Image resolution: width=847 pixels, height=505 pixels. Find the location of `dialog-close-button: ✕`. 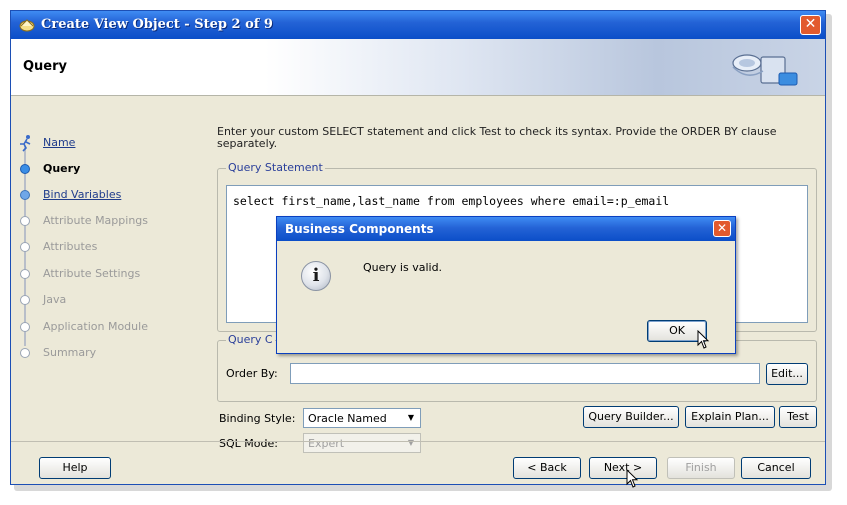

dialog-close-button: ✕ is located at coordinates (722, 228).